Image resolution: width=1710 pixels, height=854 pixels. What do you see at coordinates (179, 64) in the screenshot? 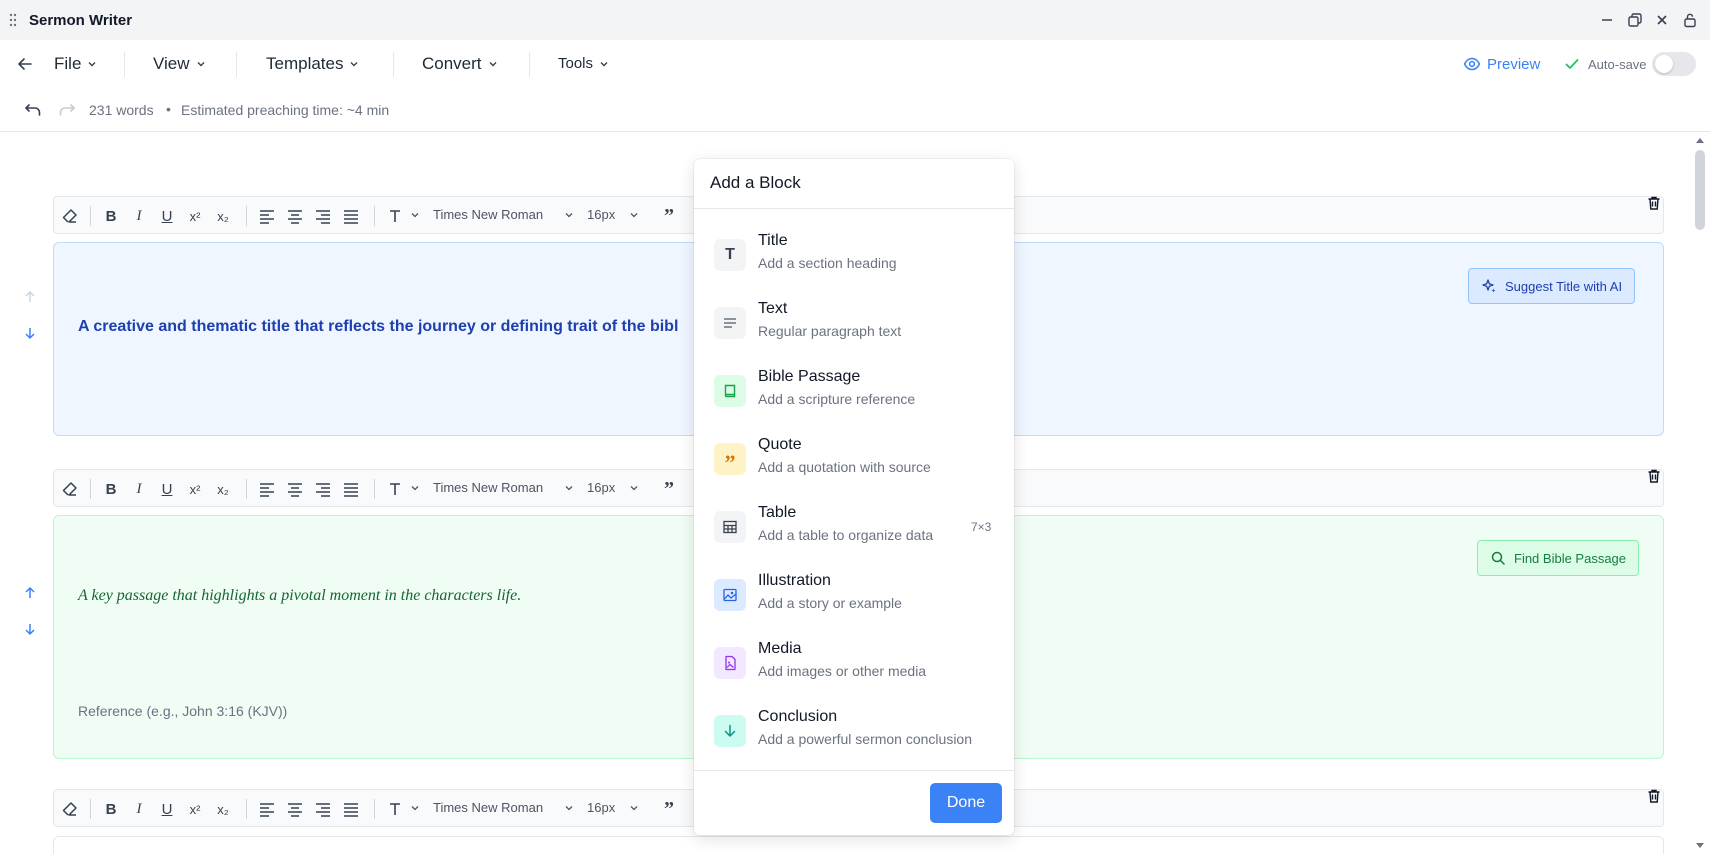
I see `menu-view: View` at bounding box center [179, 64].